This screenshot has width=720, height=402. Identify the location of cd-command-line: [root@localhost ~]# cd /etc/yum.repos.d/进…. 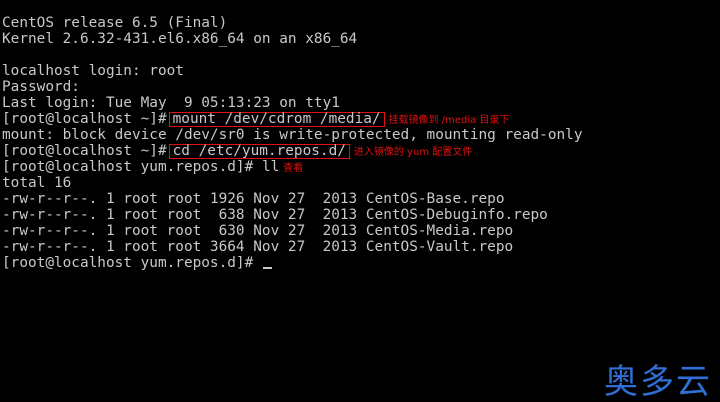
(237, 151).